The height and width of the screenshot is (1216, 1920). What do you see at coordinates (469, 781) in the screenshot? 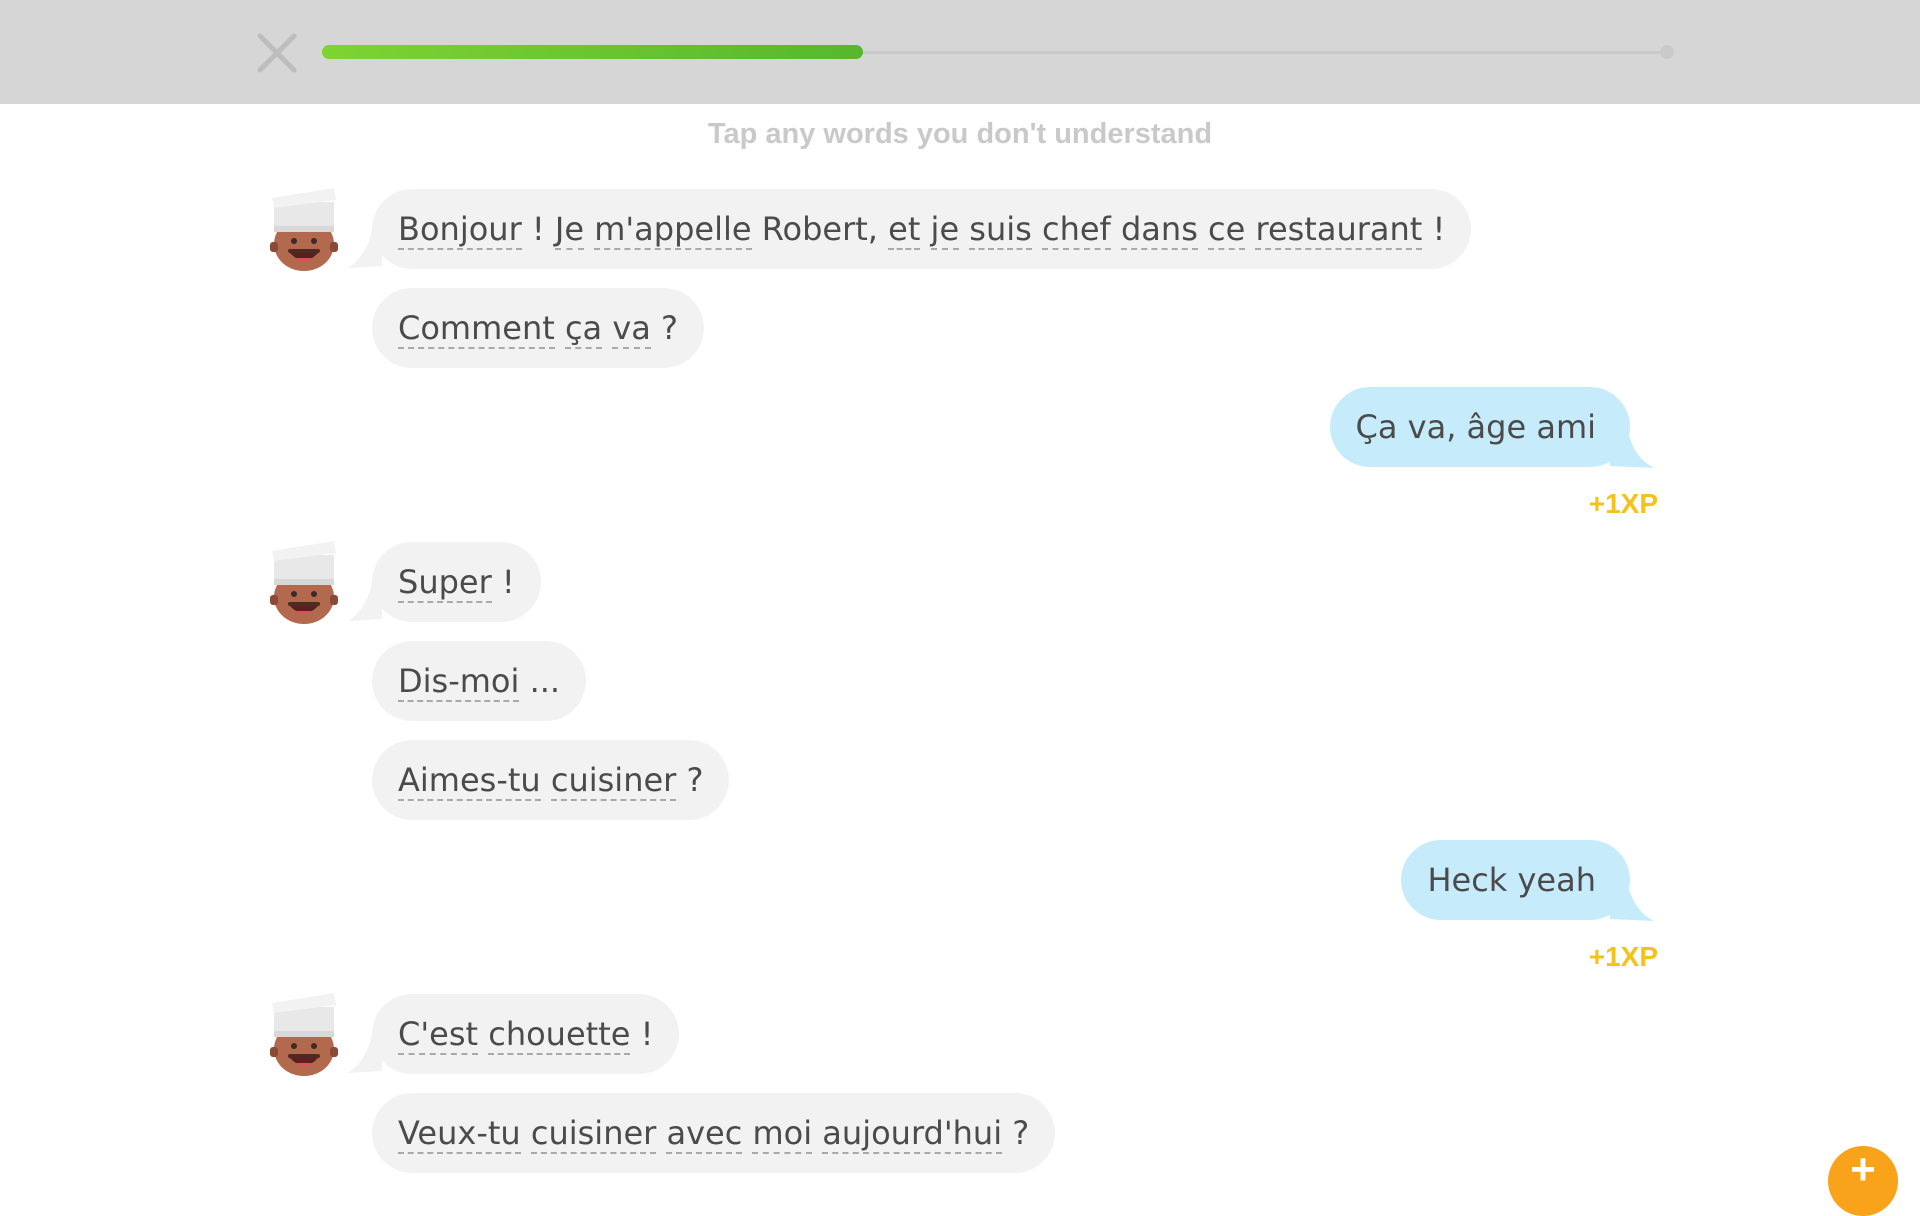
I see `tappable-word: Aimes-tu` at bounding box center [469, 781].